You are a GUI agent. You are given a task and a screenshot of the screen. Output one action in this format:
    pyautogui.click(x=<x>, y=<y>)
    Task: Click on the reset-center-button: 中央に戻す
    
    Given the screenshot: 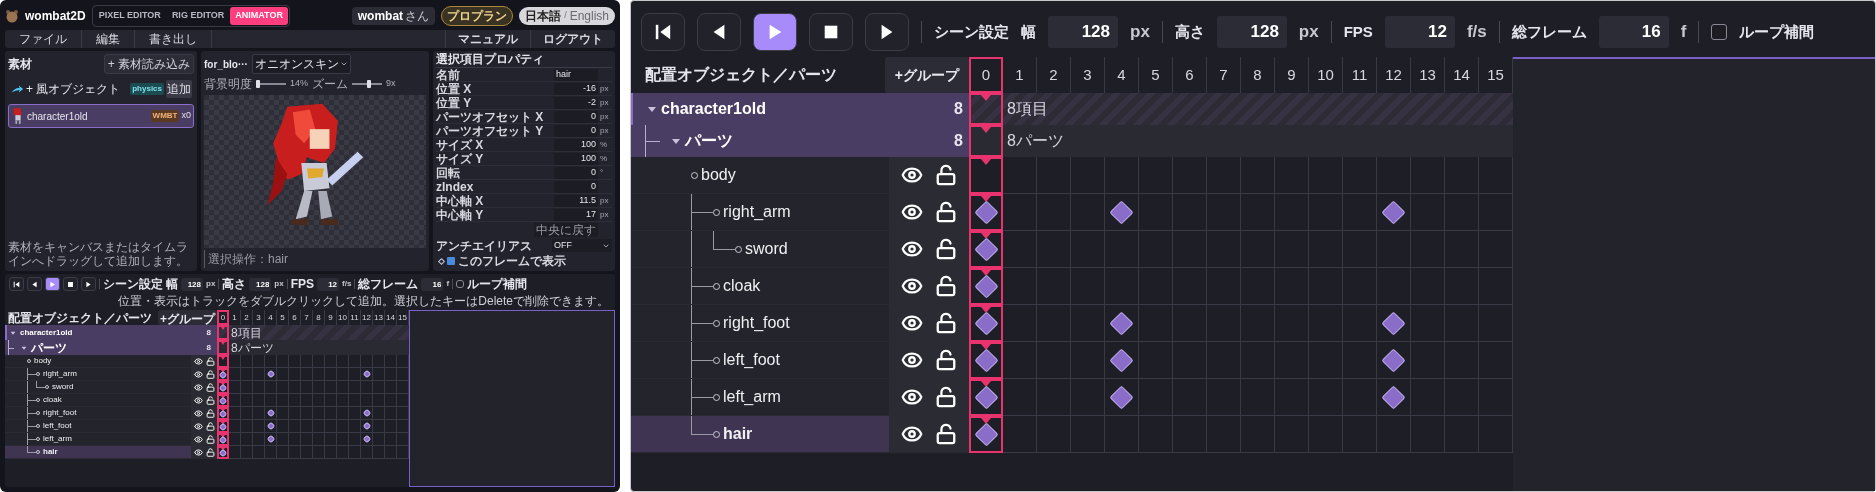 What is the action you would take?
    pyautogui.click(x=566, y=230)
    